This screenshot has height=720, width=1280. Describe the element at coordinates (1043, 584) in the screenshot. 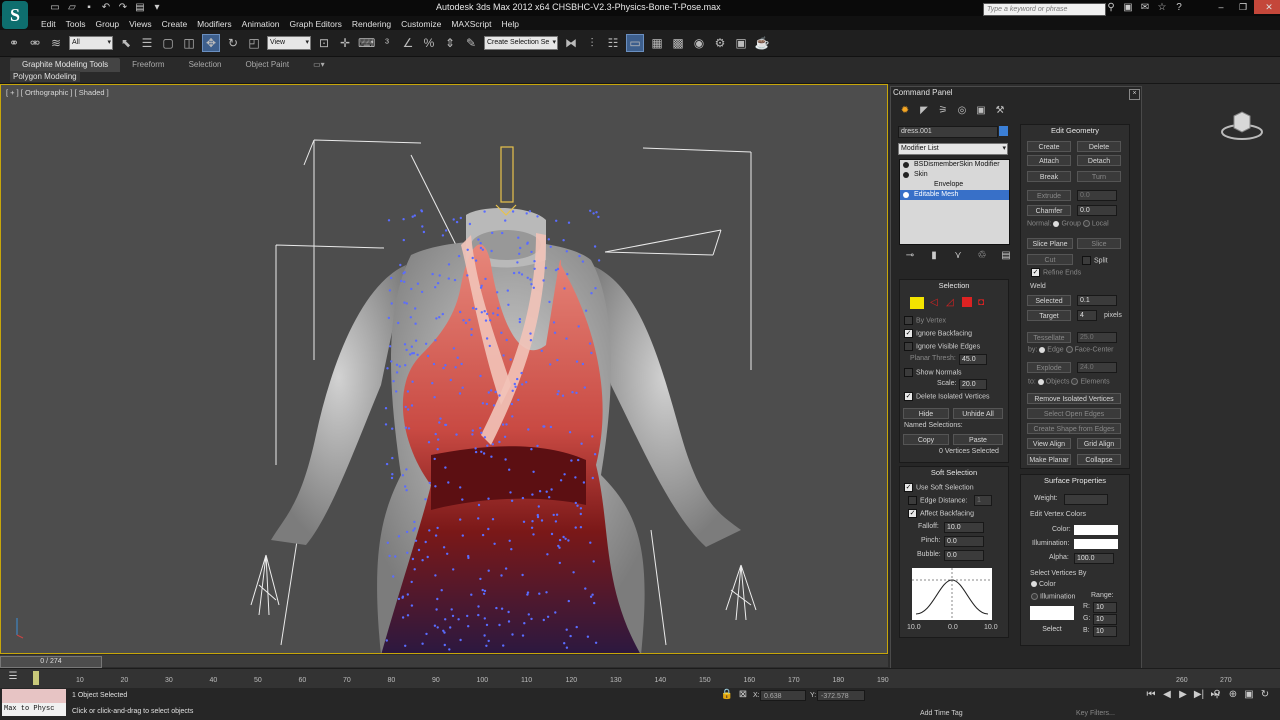

I see `color-radio: Color` at that location.